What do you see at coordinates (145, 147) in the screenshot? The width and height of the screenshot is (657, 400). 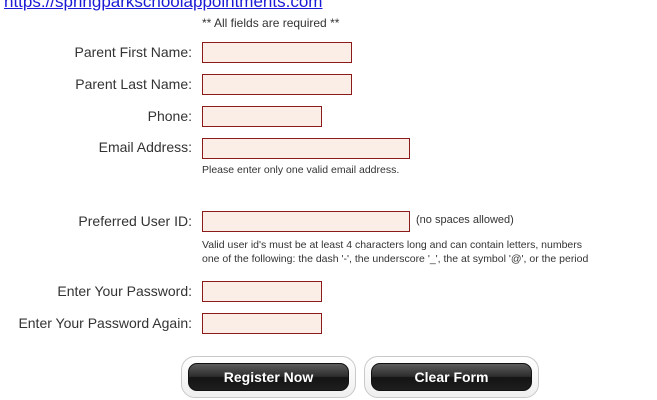 I see `email-label: Email Address:` at bounding box center [145, 147].